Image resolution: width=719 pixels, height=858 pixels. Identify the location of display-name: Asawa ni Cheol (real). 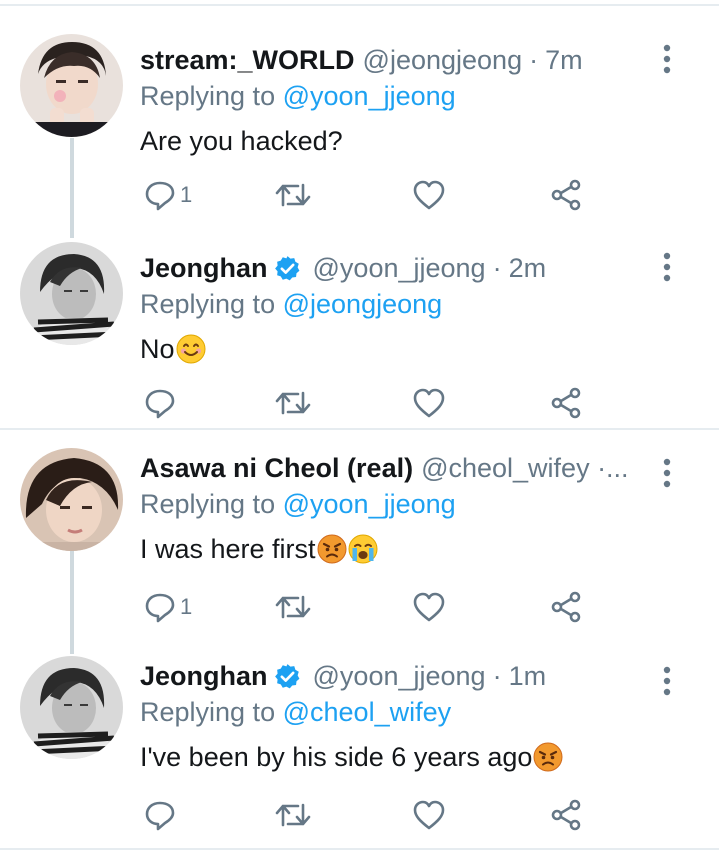
(276, 468).